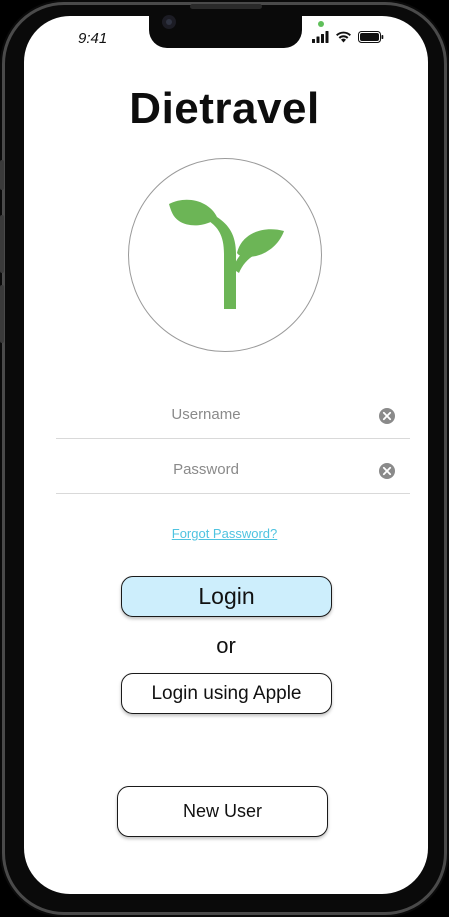 The height and width of the screenshot is (917, 449). I want to click on wifi-icon, so click(343, 39).